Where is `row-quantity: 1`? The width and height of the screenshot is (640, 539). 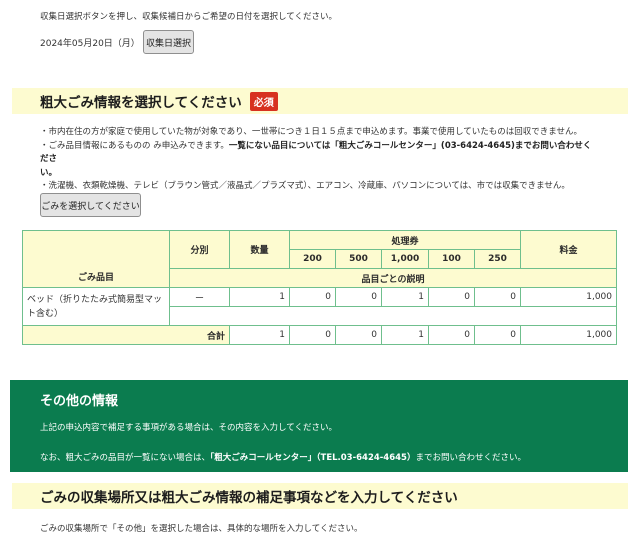 row-quantity: 1 is located at coordinates (259, 297).